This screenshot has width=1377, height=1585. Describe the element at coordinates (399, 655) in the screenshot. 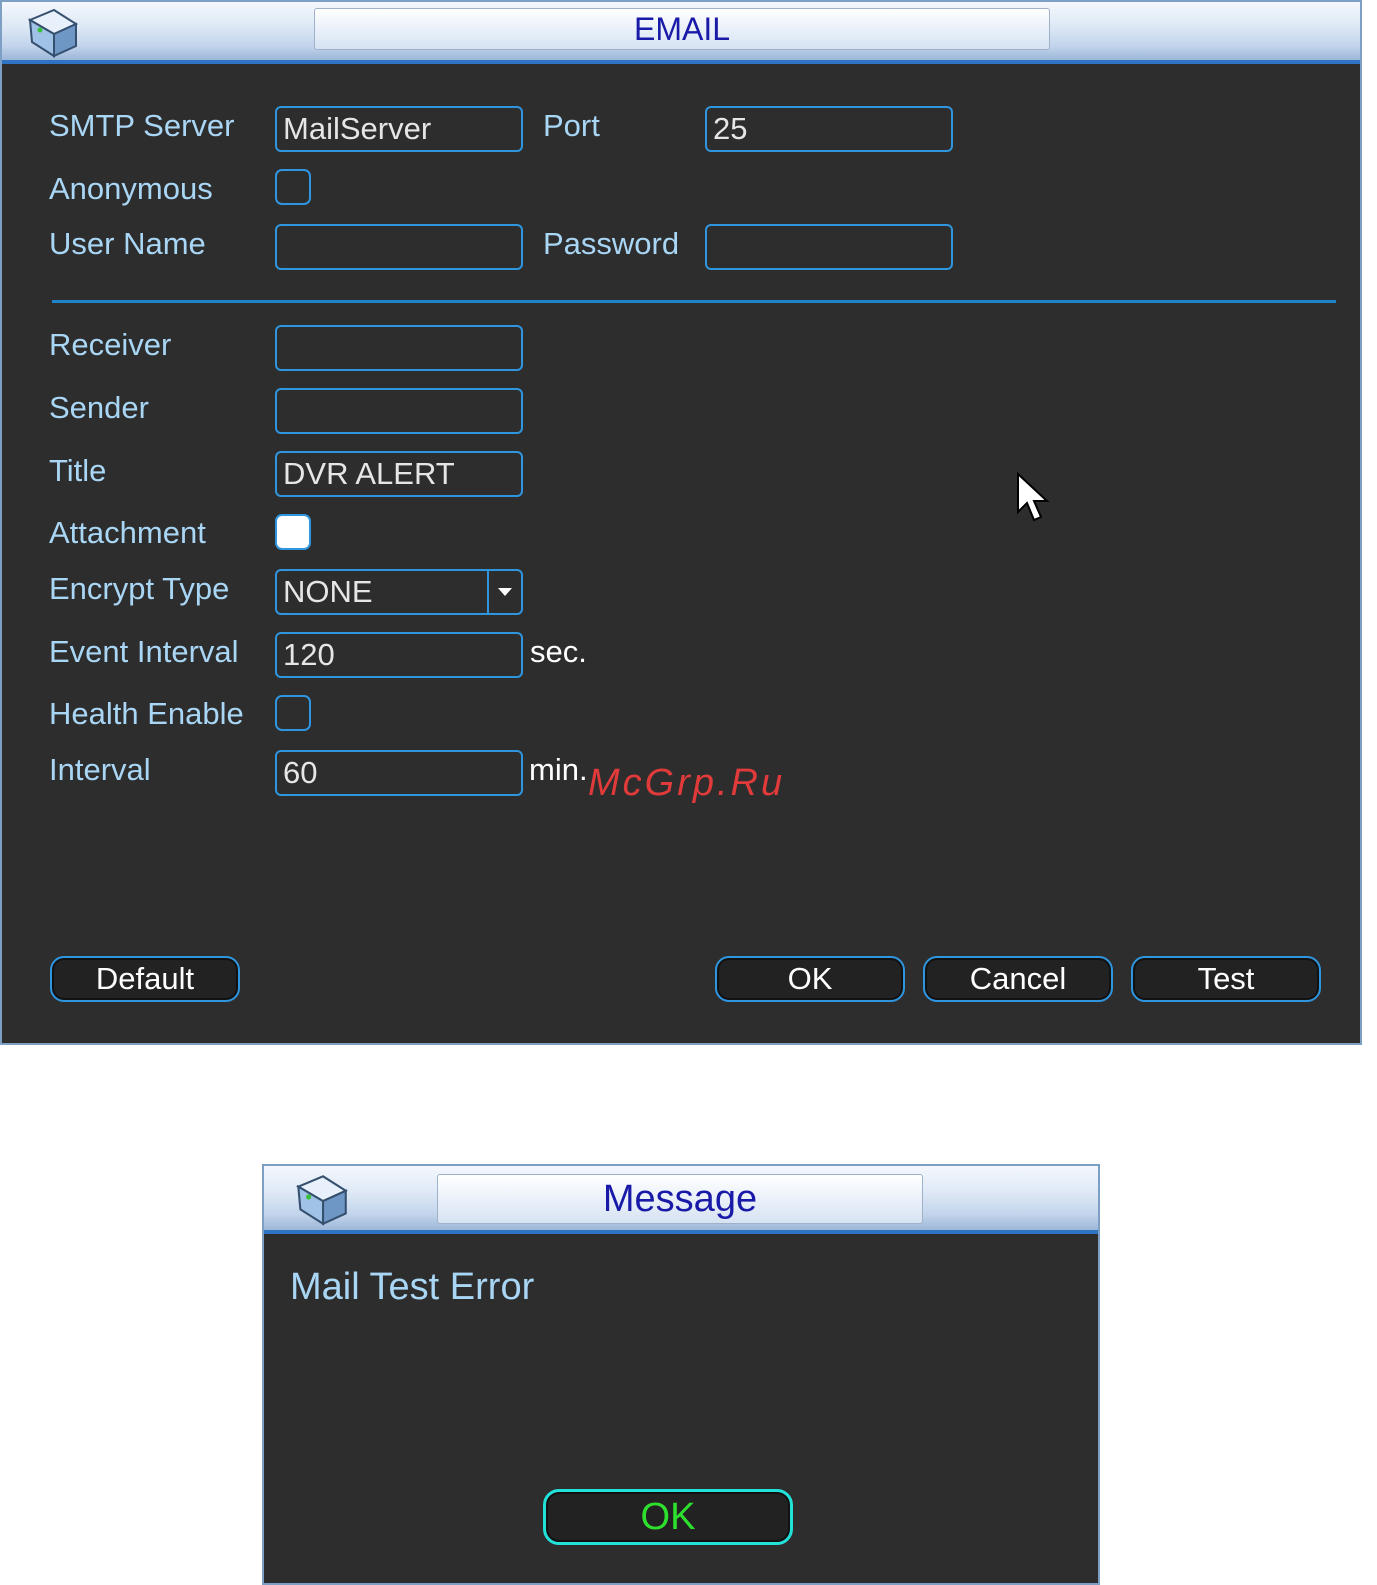

I see `event-interval-input` at that location.